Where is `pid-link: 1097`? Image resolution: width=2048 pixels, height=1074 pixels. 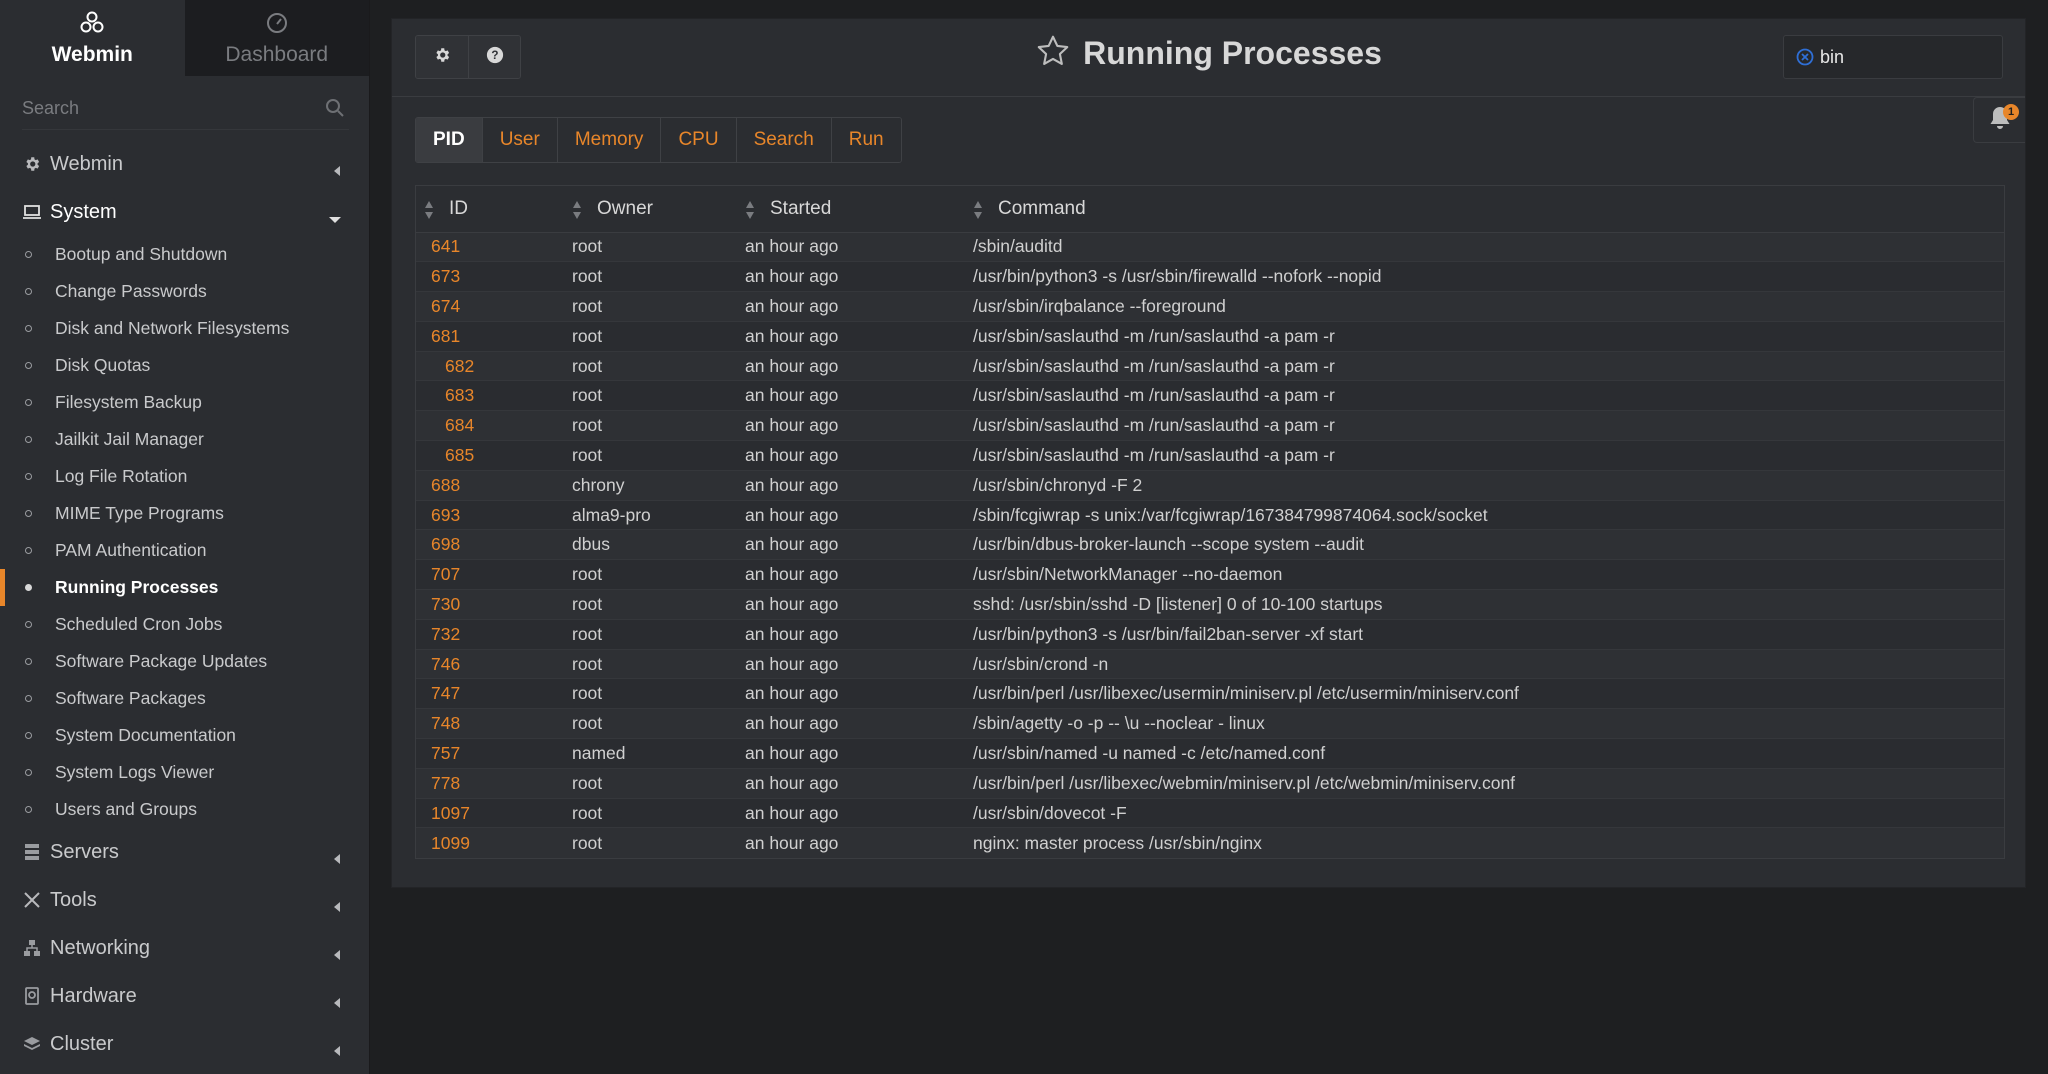 pid-link: 1097 is located at coordinates (490, 813).